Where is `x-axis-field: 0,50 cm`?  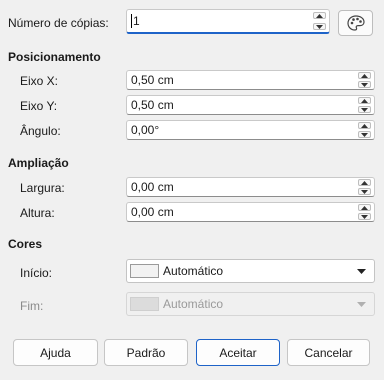
x-axis-field: 0,50 cm is located at coordinates (250, 80).